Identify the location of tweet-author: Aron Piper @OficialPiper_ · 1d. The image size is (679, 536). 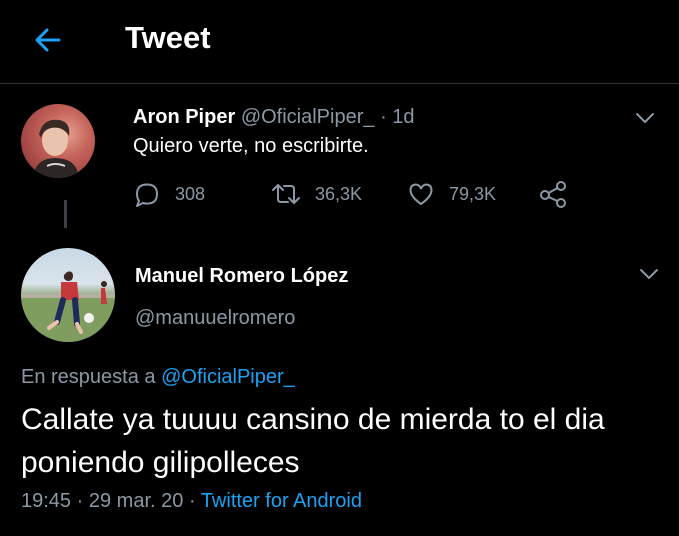
(274, 117).